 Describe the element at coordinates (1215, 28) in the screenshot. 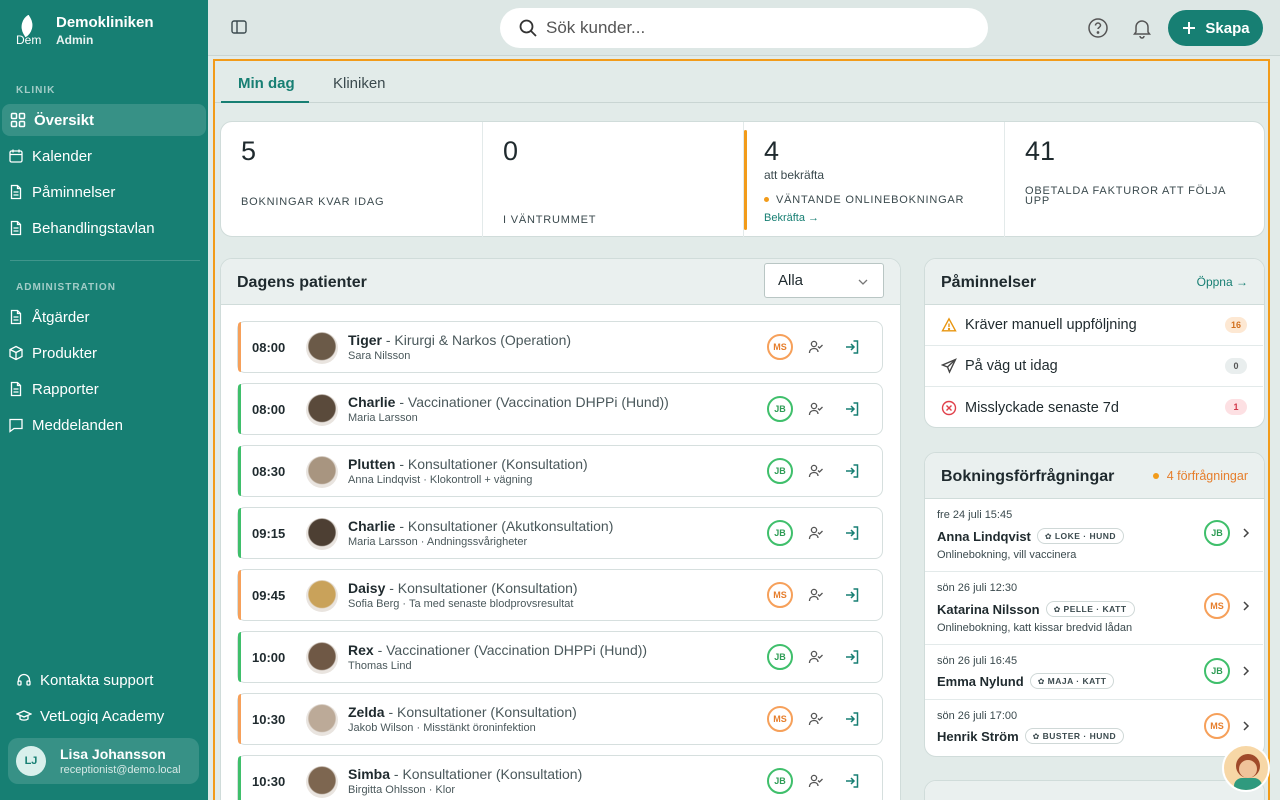

I see `create-button: Skapa` at that location.